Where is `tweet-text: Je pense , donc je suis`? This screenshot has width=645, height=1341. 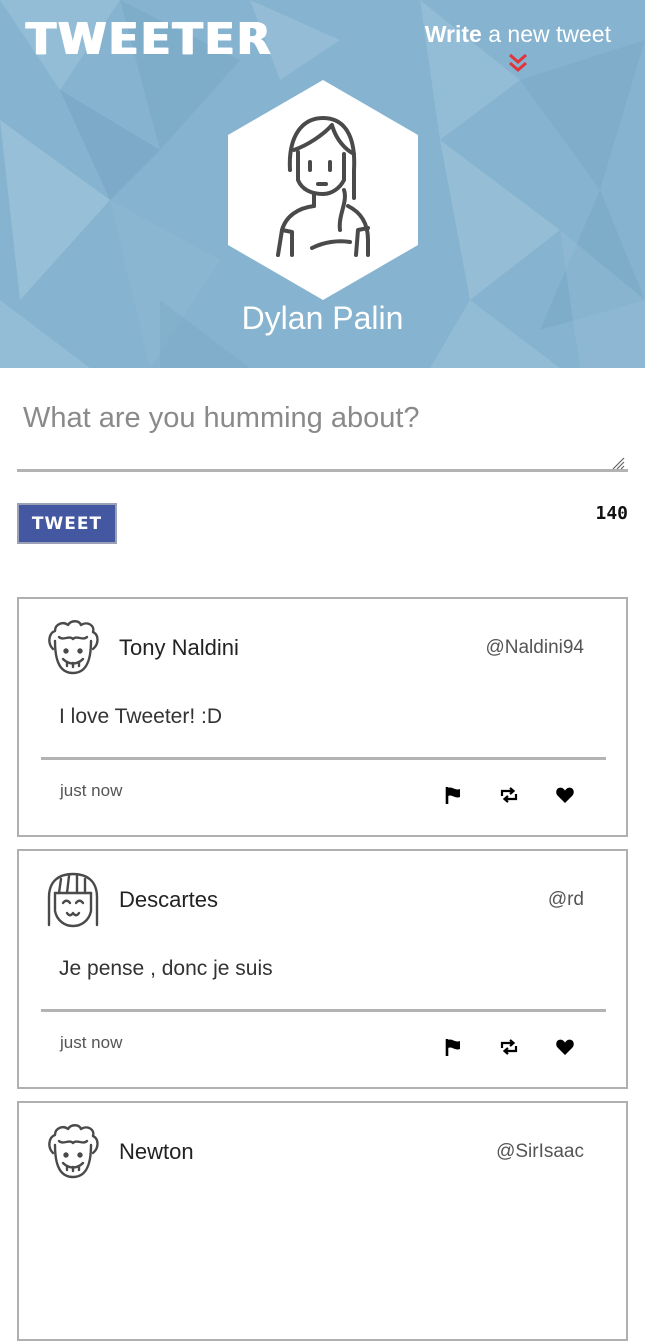 tweet-text: Je pense , donc je suis is located at coordinates (166, 968).